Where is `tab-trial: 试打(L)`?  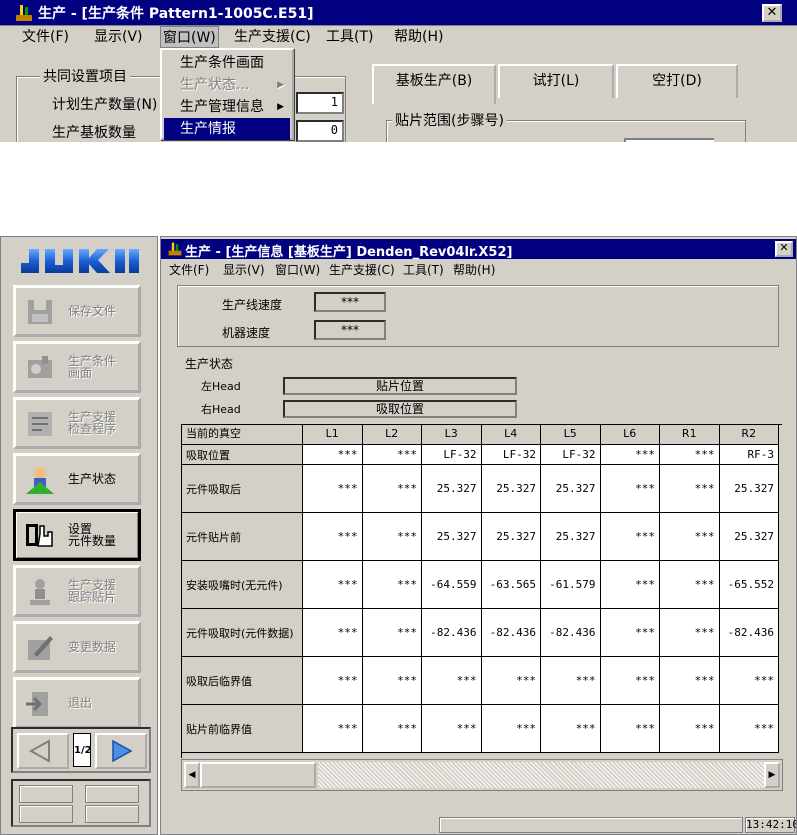 tab-trial: 试打(L) is located at coordinates (556, 81).